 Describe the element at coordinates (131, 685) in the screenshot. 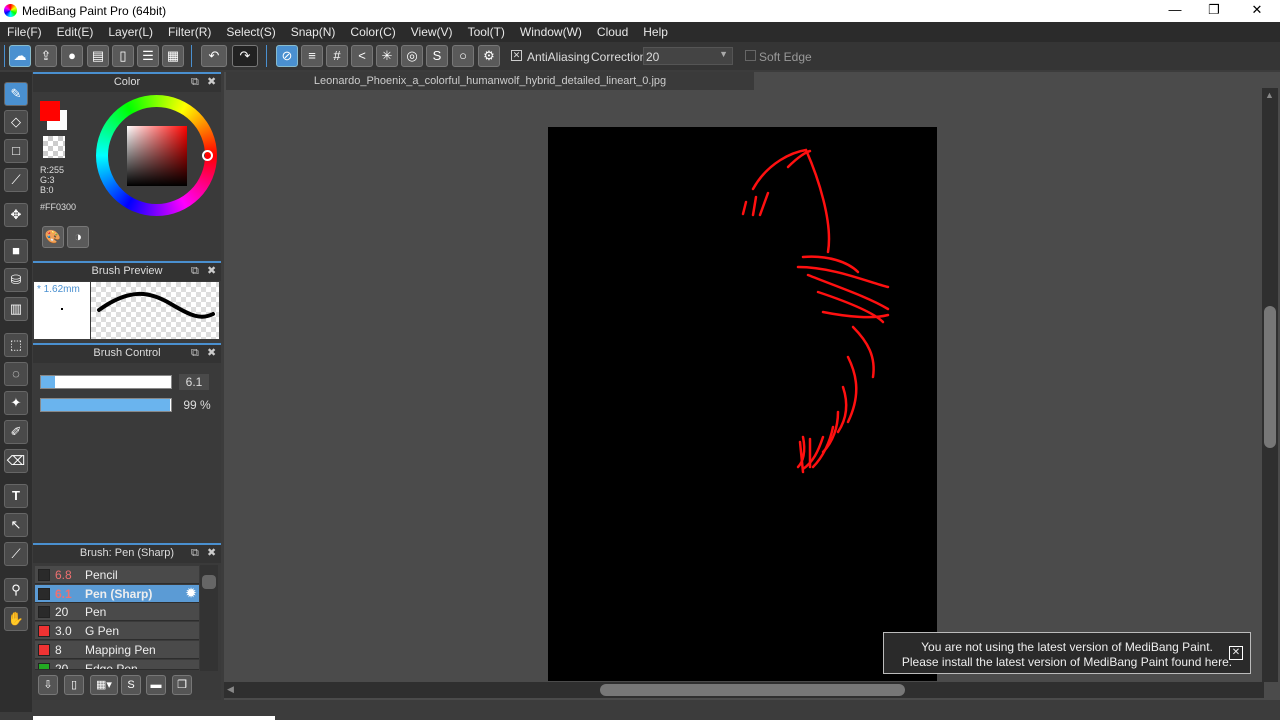

I see `script-brush-icon: S` at that location.